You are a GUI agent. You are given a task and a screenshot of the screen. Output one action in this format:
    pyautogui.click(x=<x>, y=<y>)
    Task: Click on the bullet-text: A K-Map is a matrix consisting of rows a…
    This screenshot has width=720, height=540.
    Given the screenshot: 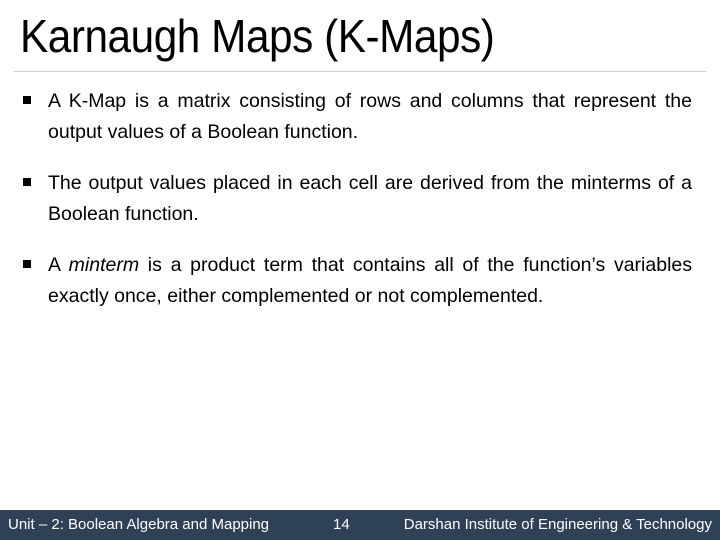 What is the action you would take?
    pyautogui.click(x=370, y=116)
    